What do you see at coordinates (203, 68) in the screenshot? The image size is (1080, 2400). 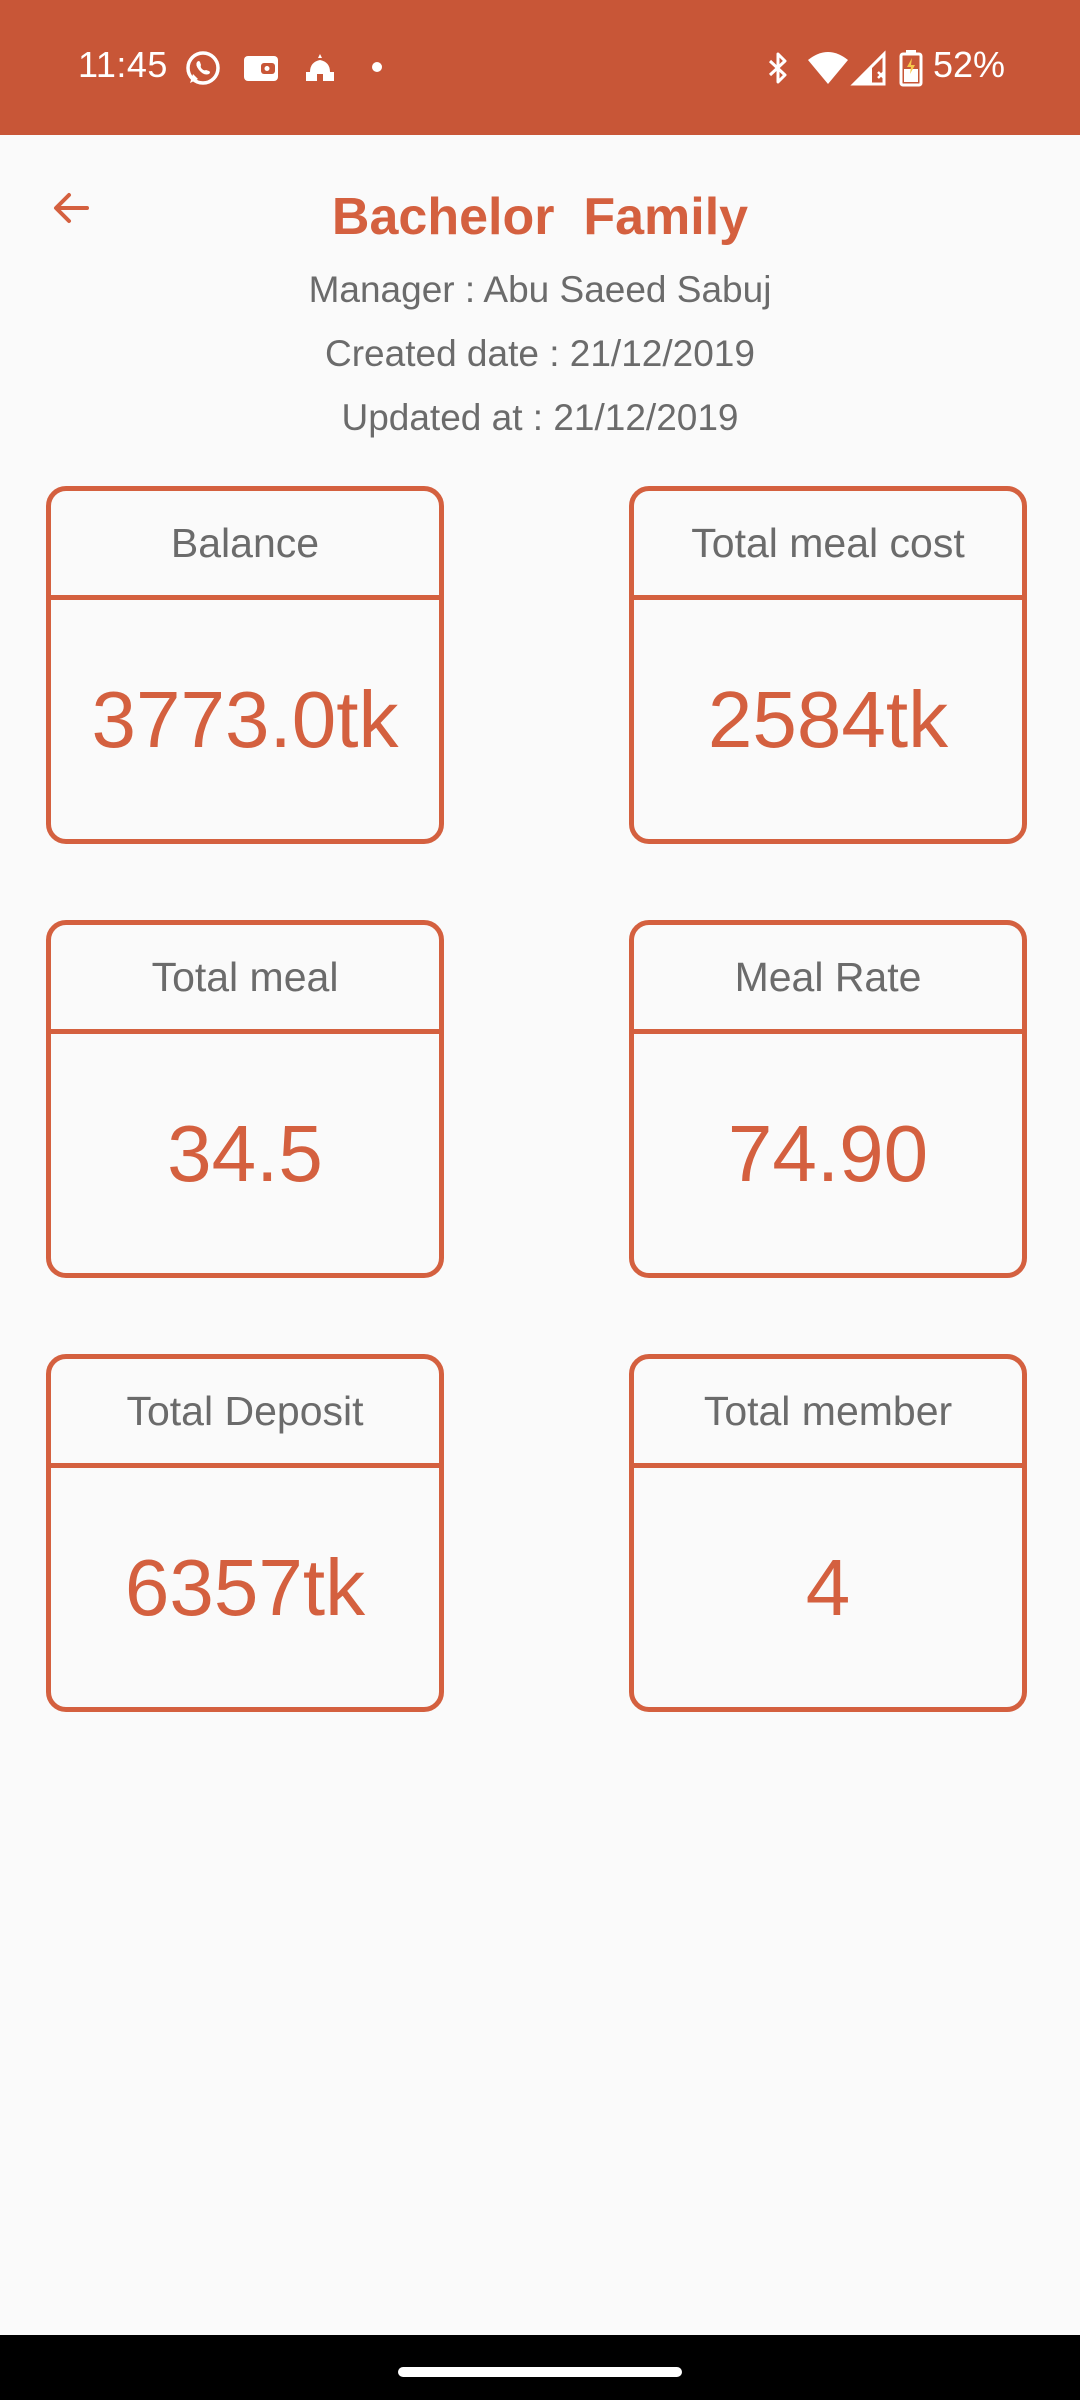 I see `whatsapp-icon` at bounding box center [203, 68].